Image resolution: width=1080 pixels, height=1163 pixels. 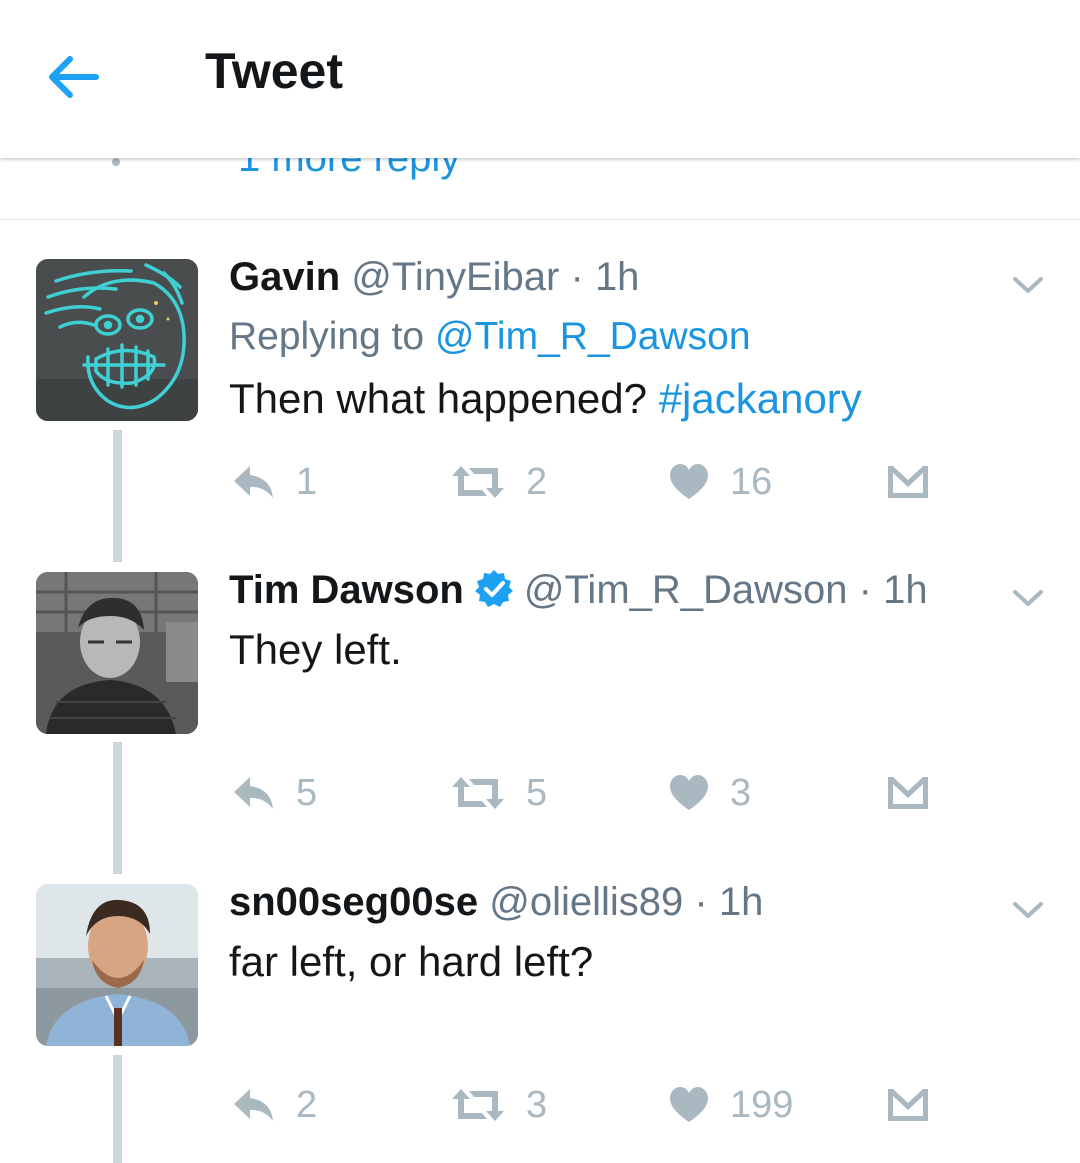 I want to click on retweet-count: 5, so click(x=537, y=792).